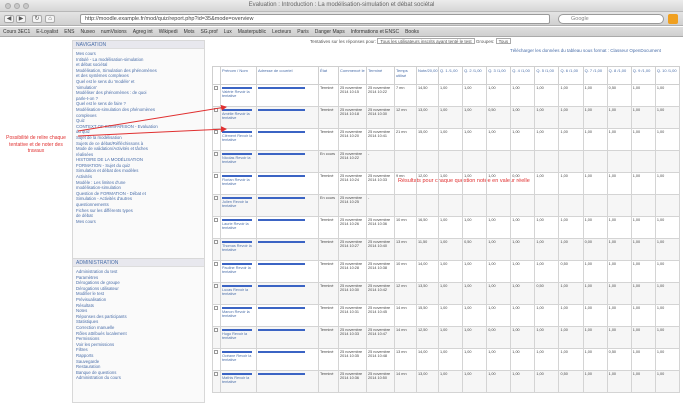 This screenshot has width=683, height=405. Describe the element at coordinates (238, 117) in the screenshot. I see `cell-name: Amélie Revoir la tentative` at that location.